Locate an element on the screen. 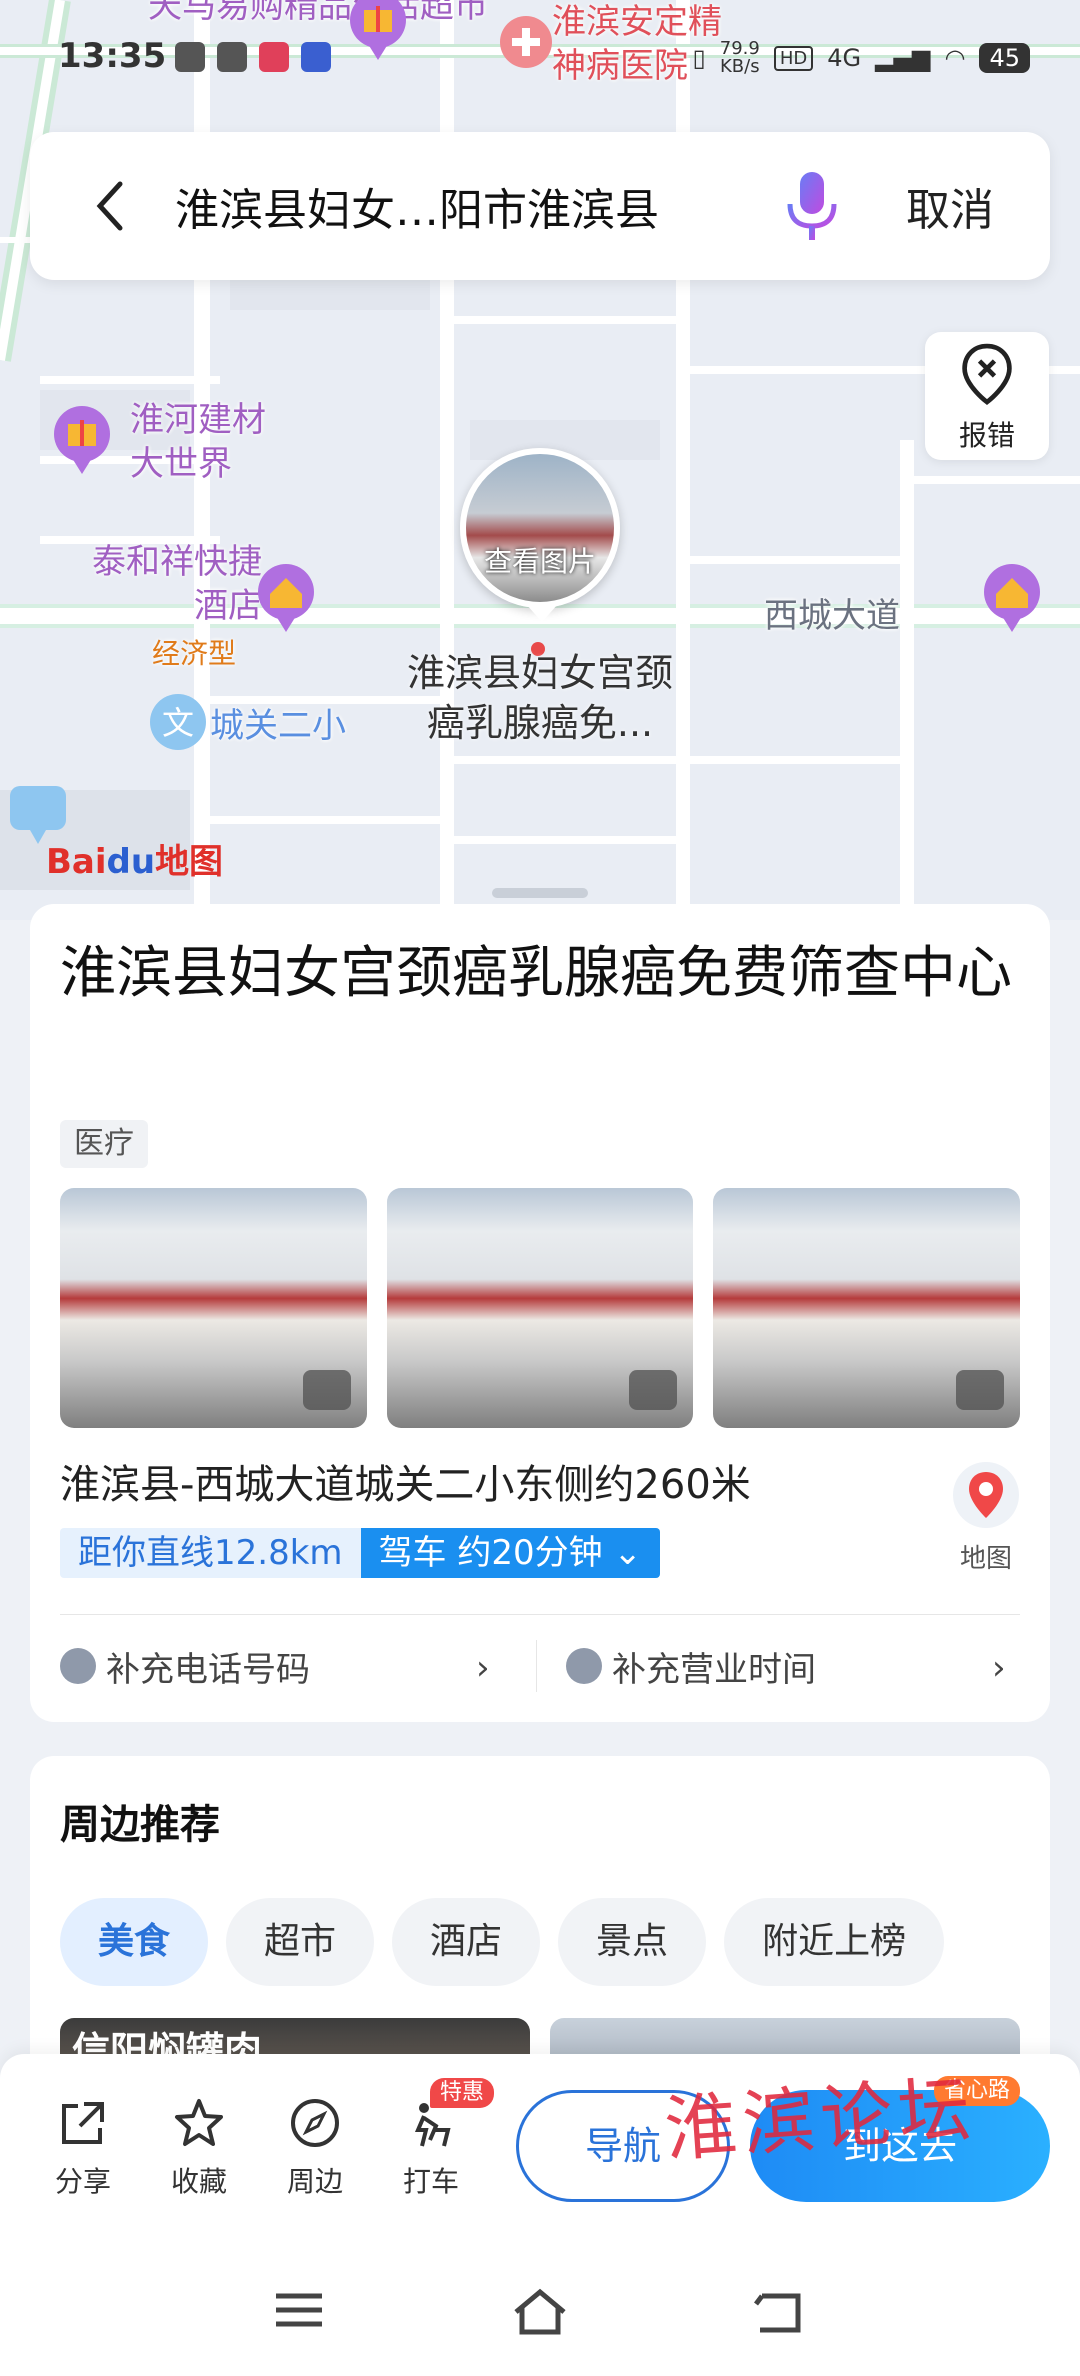  nearby-heading: 周边推荐 is located at coordinates (140, 1825).